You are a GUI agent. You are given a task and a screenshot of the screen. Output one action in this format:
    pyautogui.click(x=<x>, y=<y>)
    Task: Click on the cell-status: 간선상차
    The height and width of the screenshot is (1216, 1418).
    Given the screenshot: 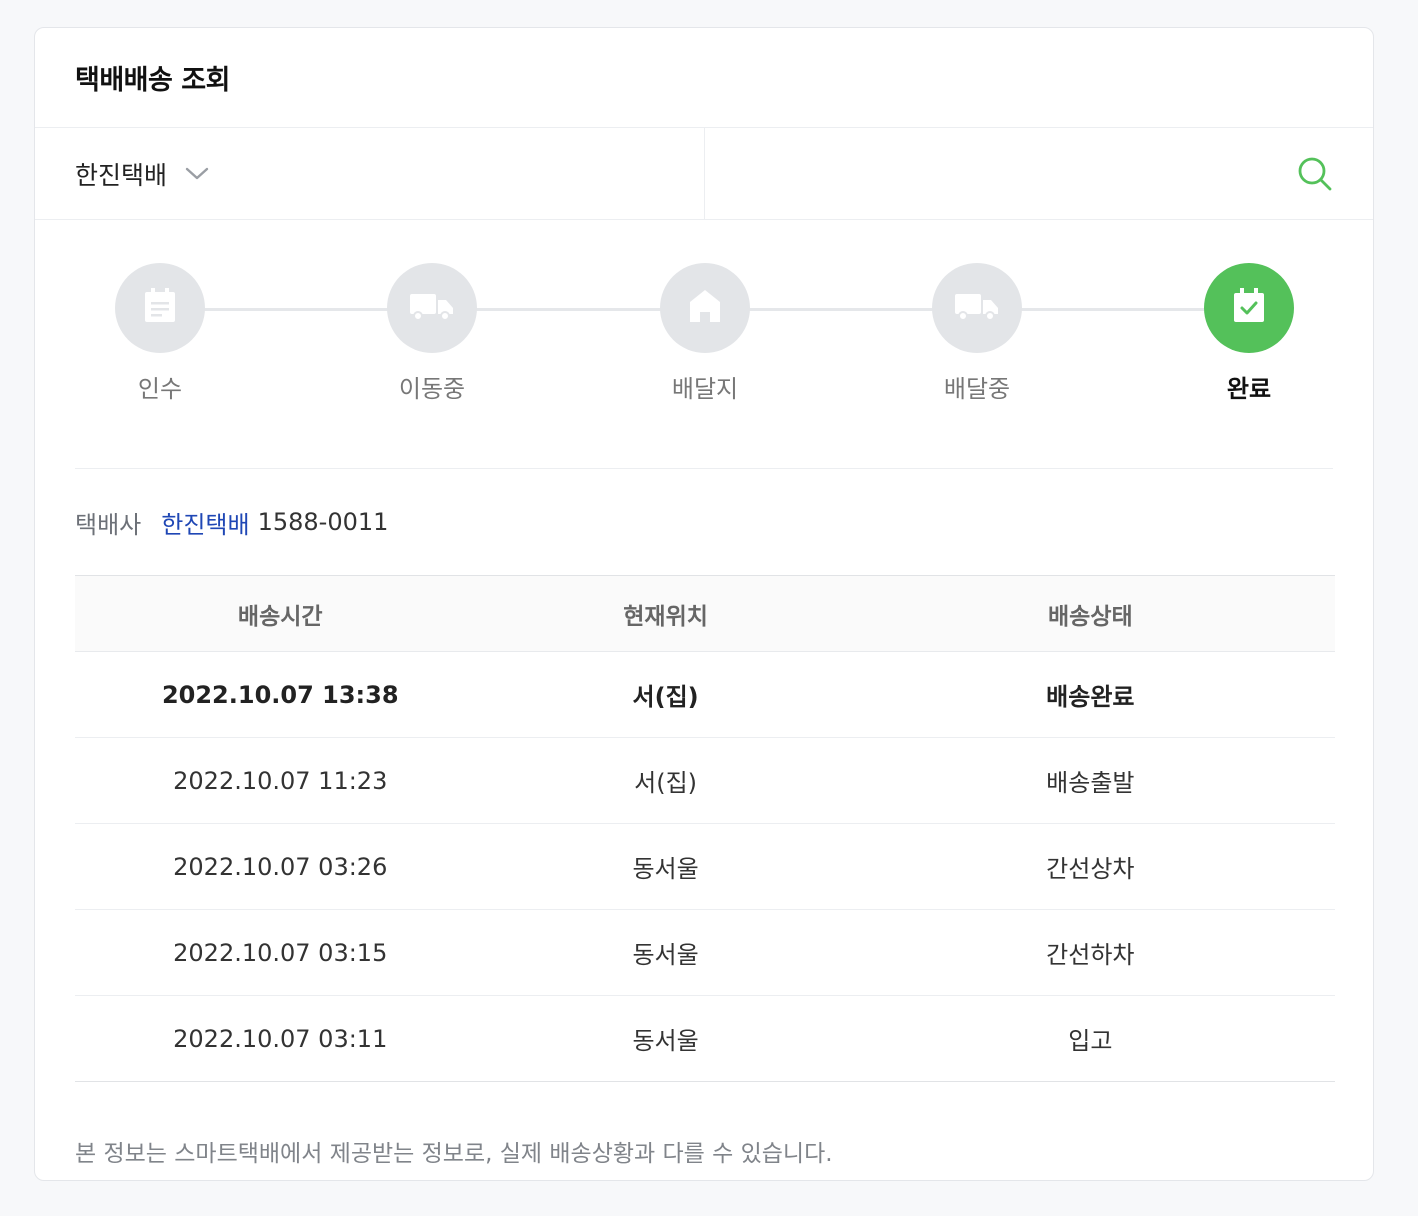 What is the action you would take?
    pyautogui.click(x=1090, y=866)
    